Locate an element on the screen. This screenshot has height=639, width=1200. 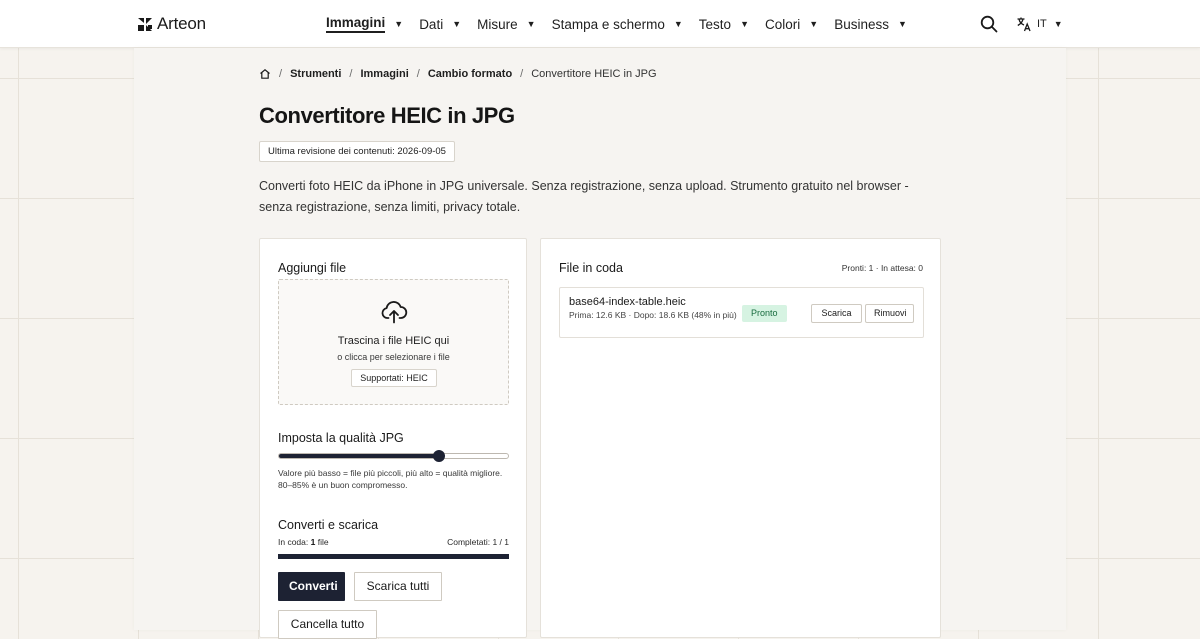
nav-item-label: Business is located at coordinates (861, 24).